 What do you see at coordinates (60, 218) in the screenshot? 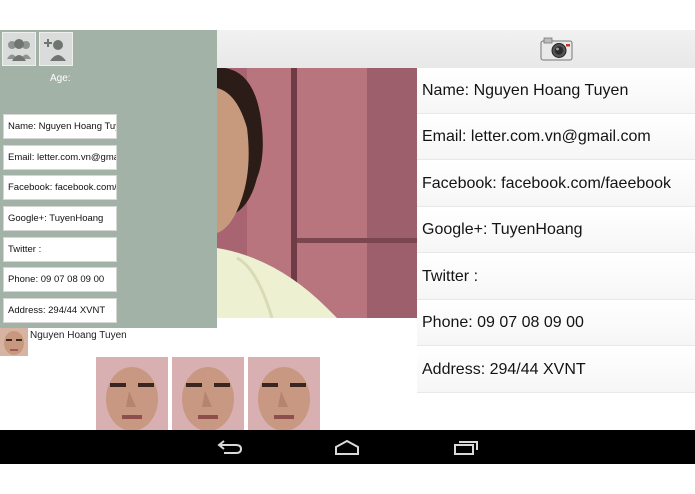
I see `google-plus-field: Google+: TuyenHoang` at bounding box center [60, 218].